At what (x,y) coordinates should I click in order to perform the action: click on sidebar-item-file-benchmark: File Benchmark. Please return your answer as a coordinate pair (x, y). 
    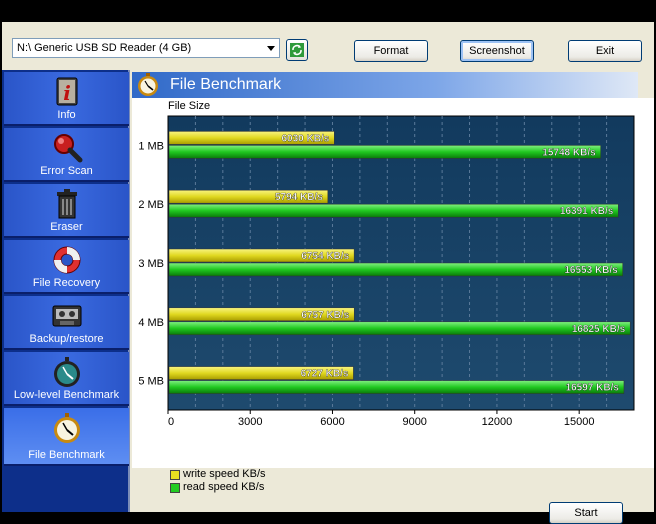
    Looking at the image, I should click on (66, 437).